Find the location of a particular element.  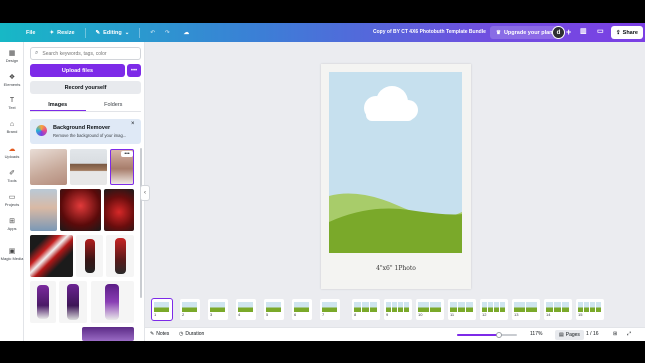

resize-icon: ✦ is located at coordinates (52, 32).